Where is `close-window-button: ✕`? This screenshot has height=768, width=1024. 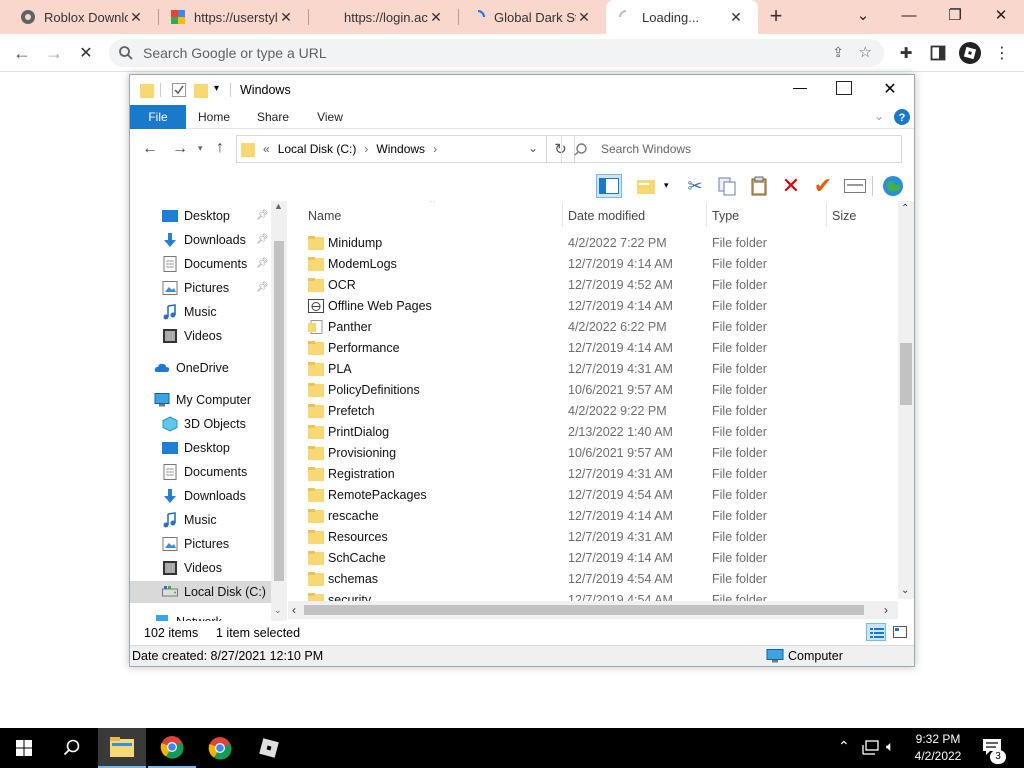
close-window-button: ✕ is located at coordinates (890, 89).